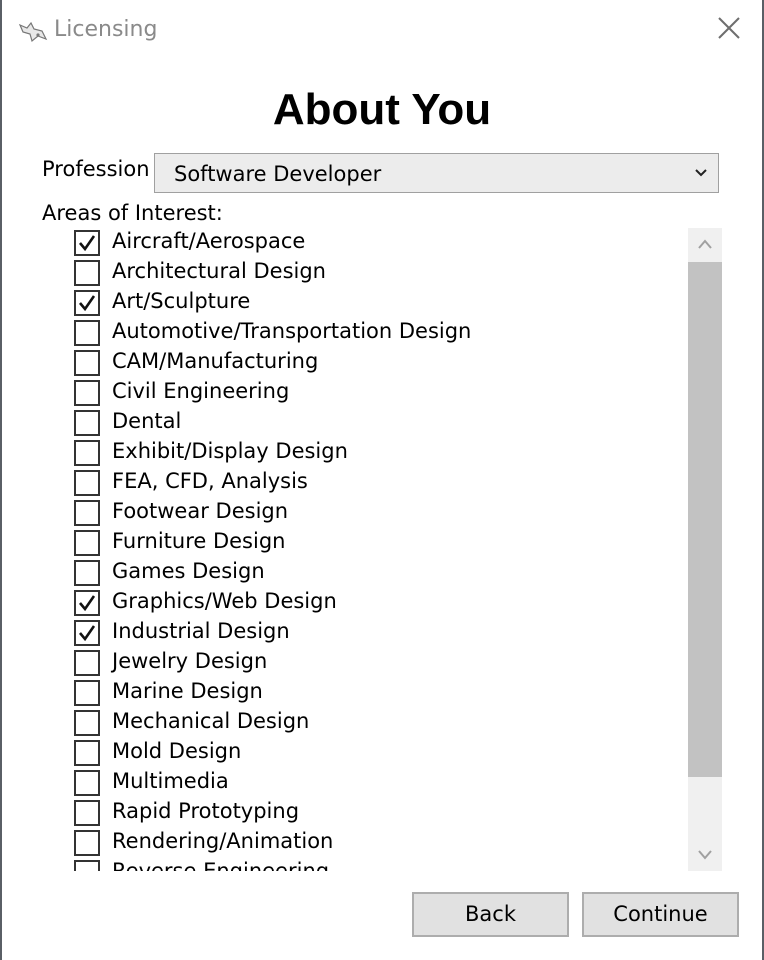 Image resolution: width=764 pixels, height=960 pixels. Describe the element at coordinates (206, 811) in the screenshot. I see `interest-item-label: Rapid Prototyping` at that location.